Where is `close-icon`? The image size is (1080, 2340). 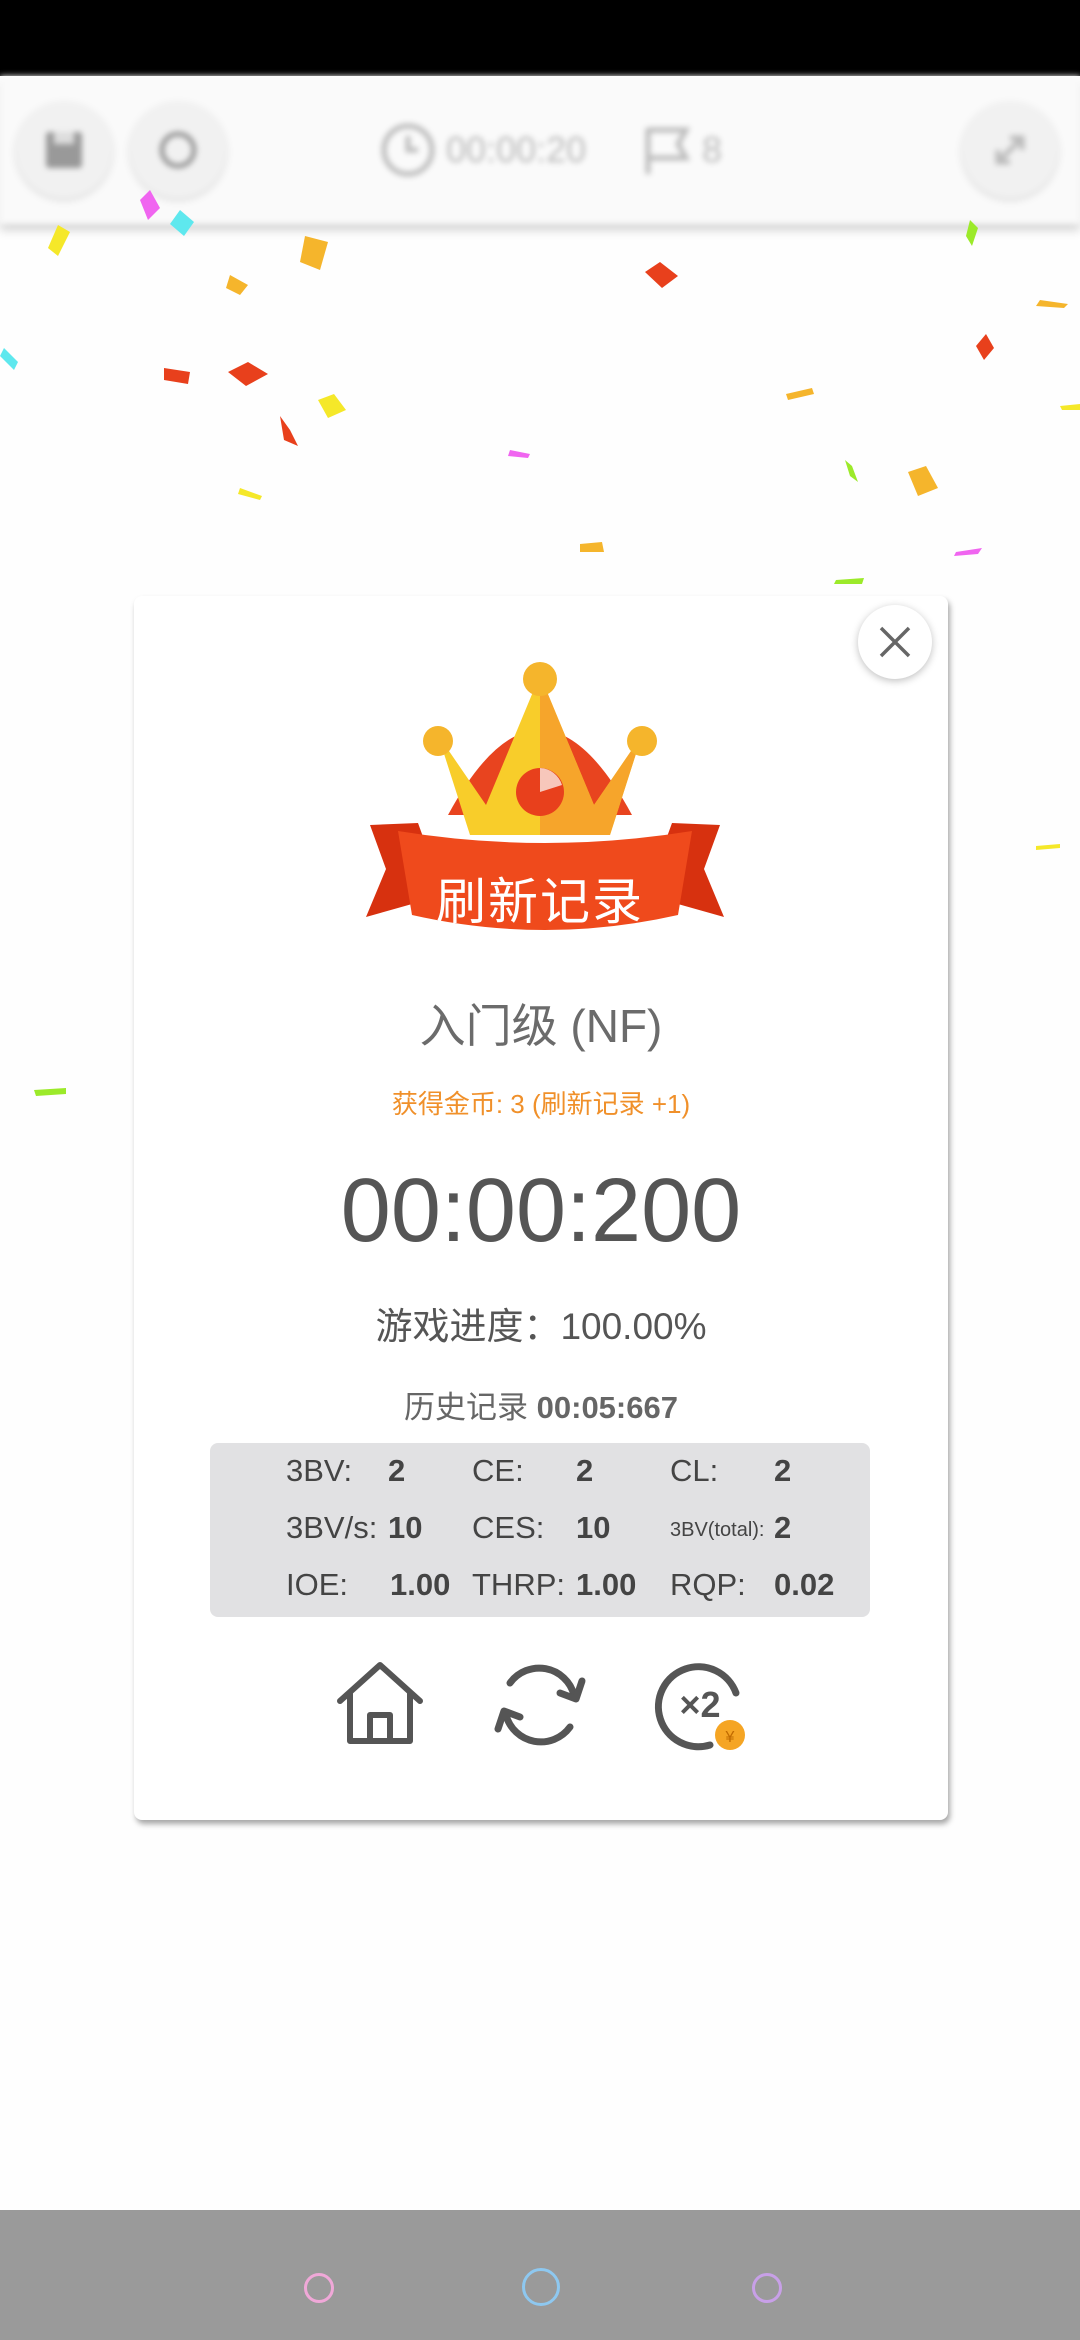 close-icon is located at coordinates (895, 642).